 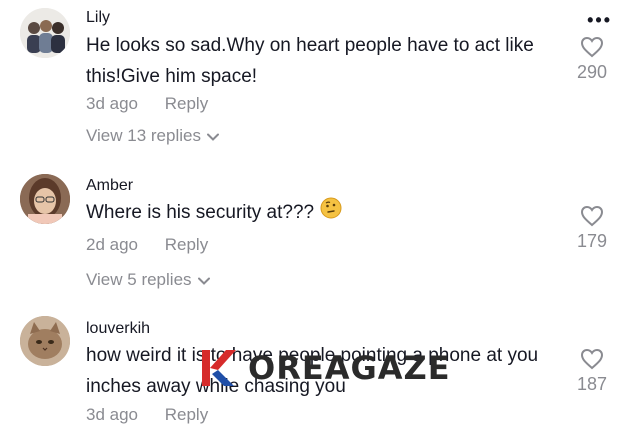 I want to click on thinking-face-icon, so click(x=331, y=213).